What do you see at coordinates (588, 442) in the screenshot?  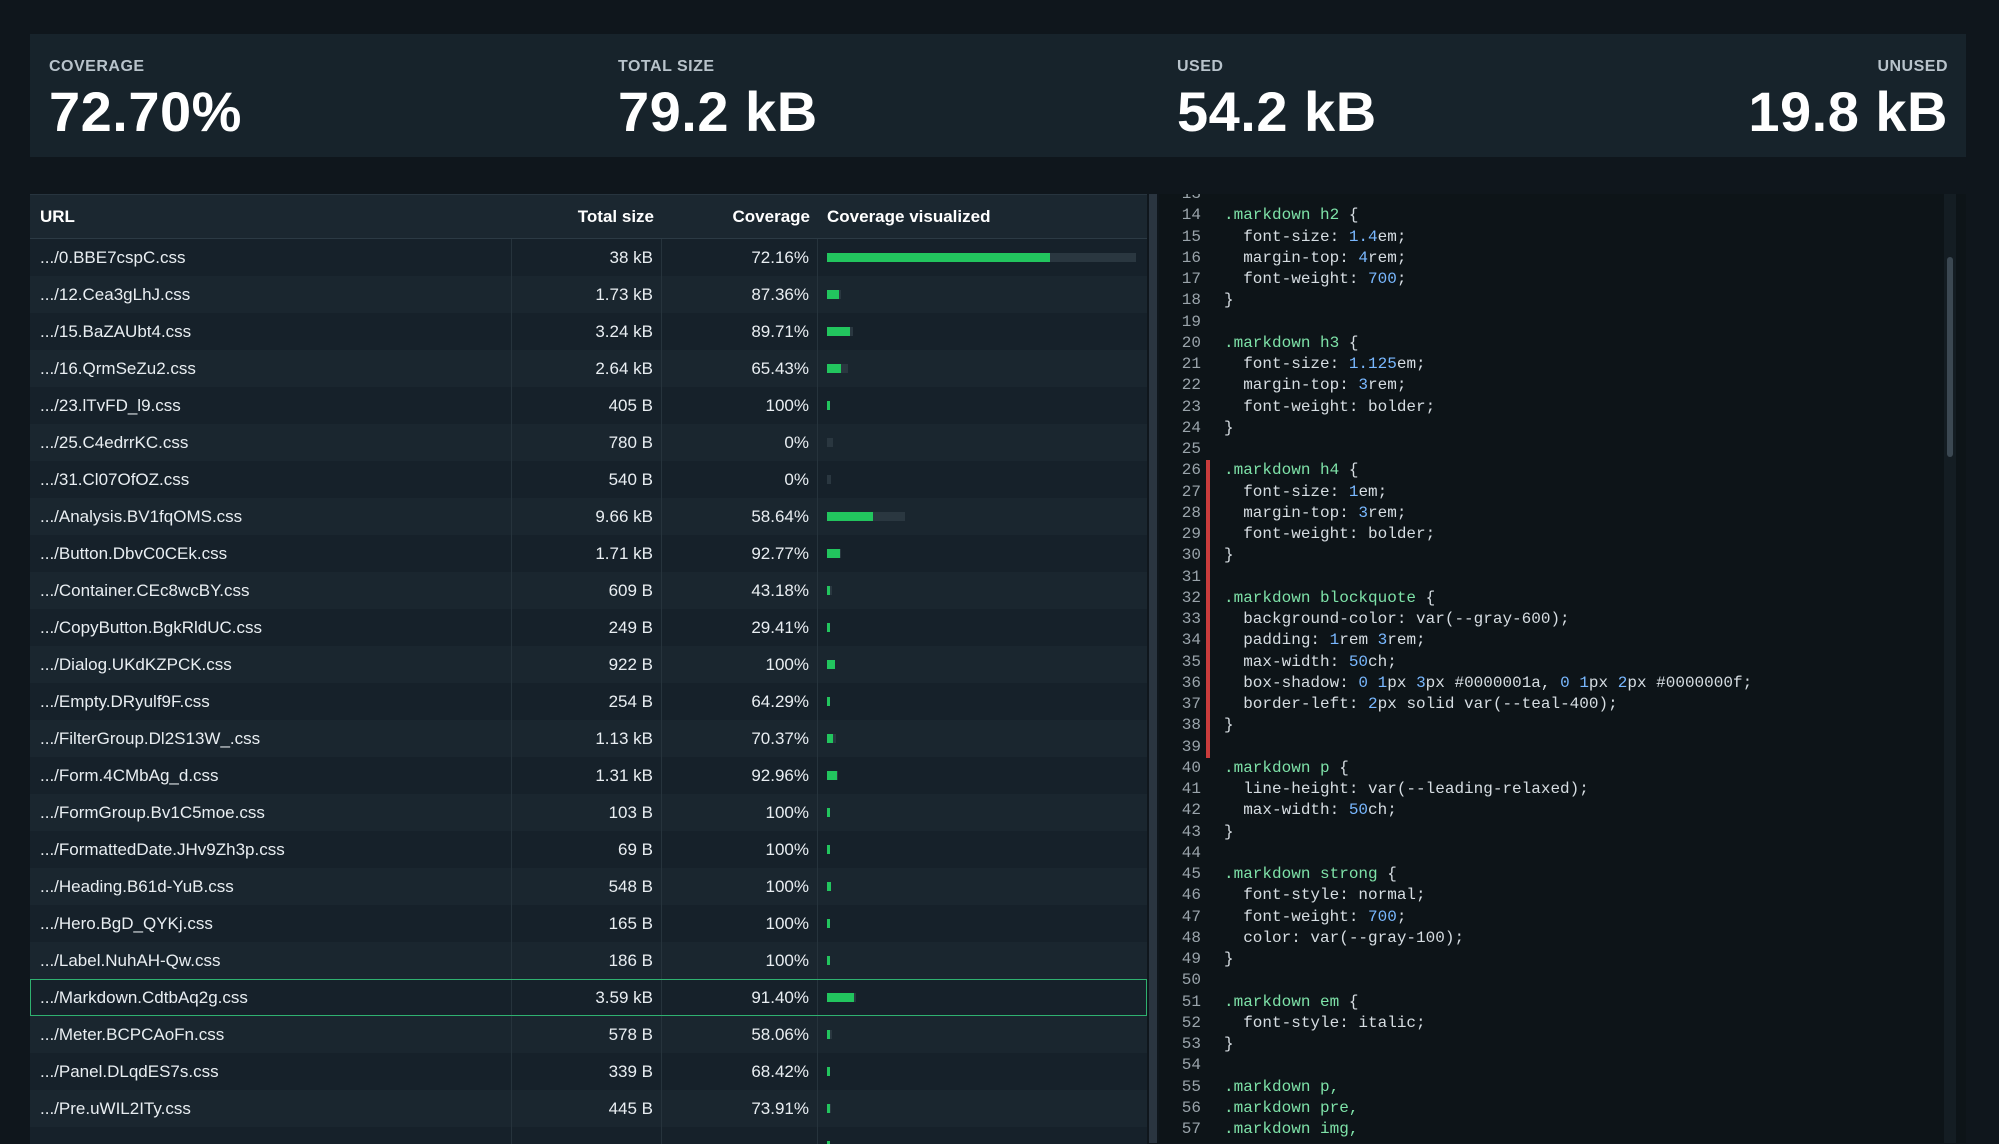 I see `table-row: .../25.C4edrrKC.css 780 B 0%` at bounding box center [588, 442].